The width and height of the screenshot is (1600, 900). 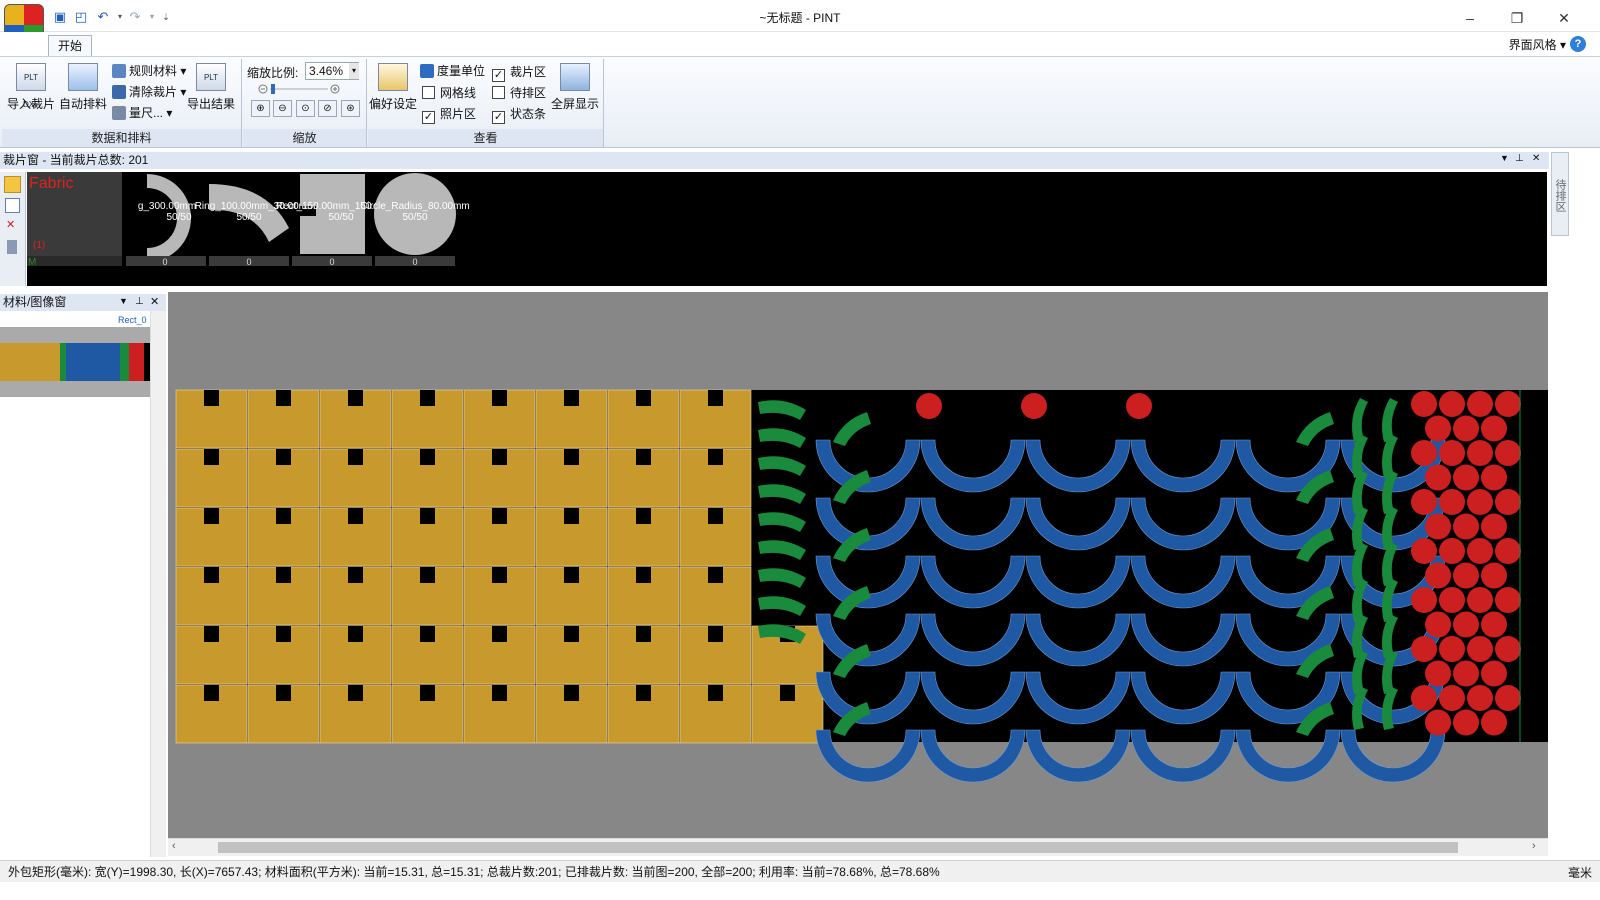 I want to click on check-label: 状态条, so click(x=528, y=114).